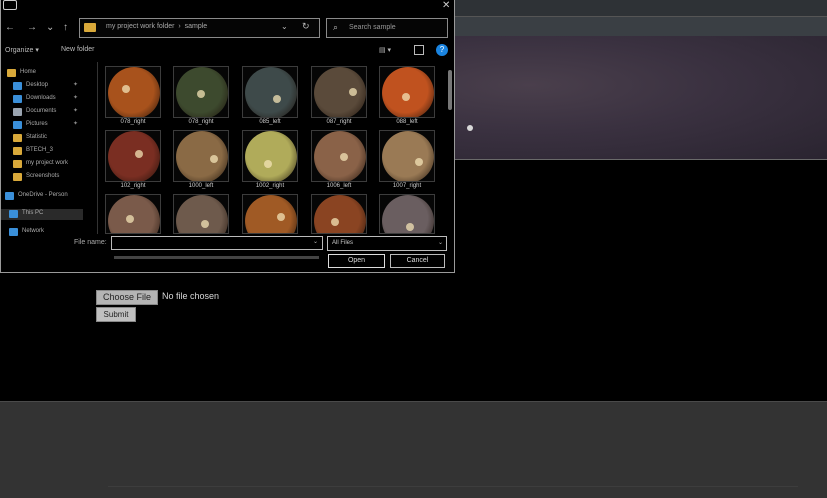  I want to click on close-icon: ✕, so click(446, 5).